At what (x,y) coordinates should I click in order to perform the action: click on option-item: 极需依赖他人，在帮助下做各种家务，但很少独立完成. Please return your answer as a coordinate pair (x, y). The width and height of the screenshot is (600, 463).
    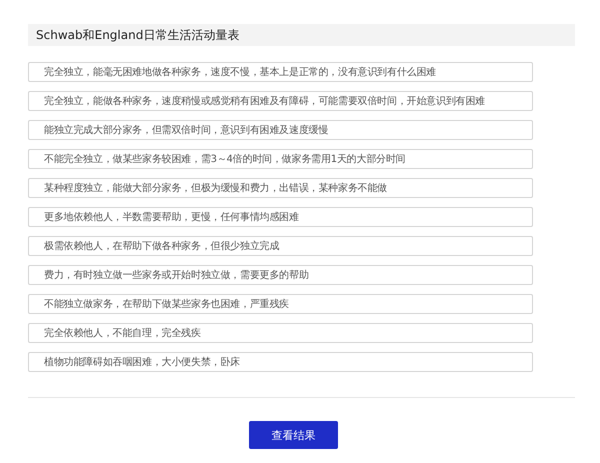
    Looking at the image, I should click on (280, 246).